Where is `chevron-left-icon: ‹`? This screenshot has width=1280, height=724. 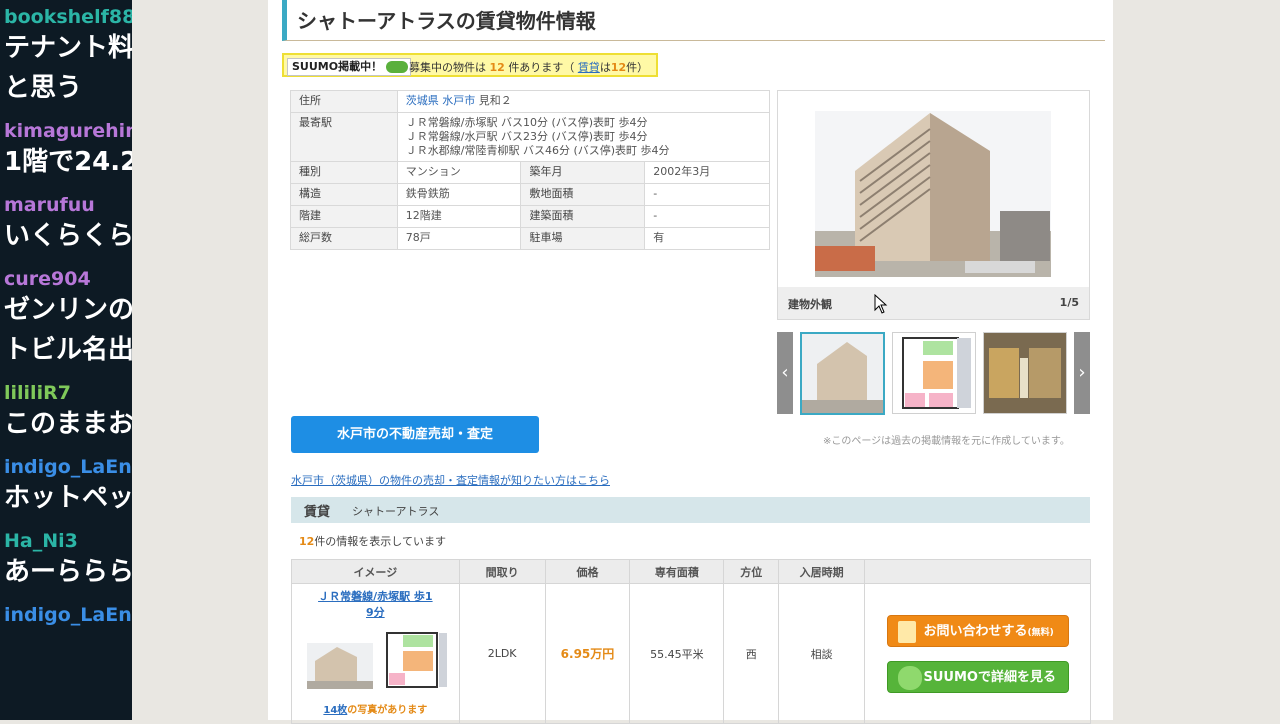
chevron-left-icon: ‹ is located at coordinates (785, 372).